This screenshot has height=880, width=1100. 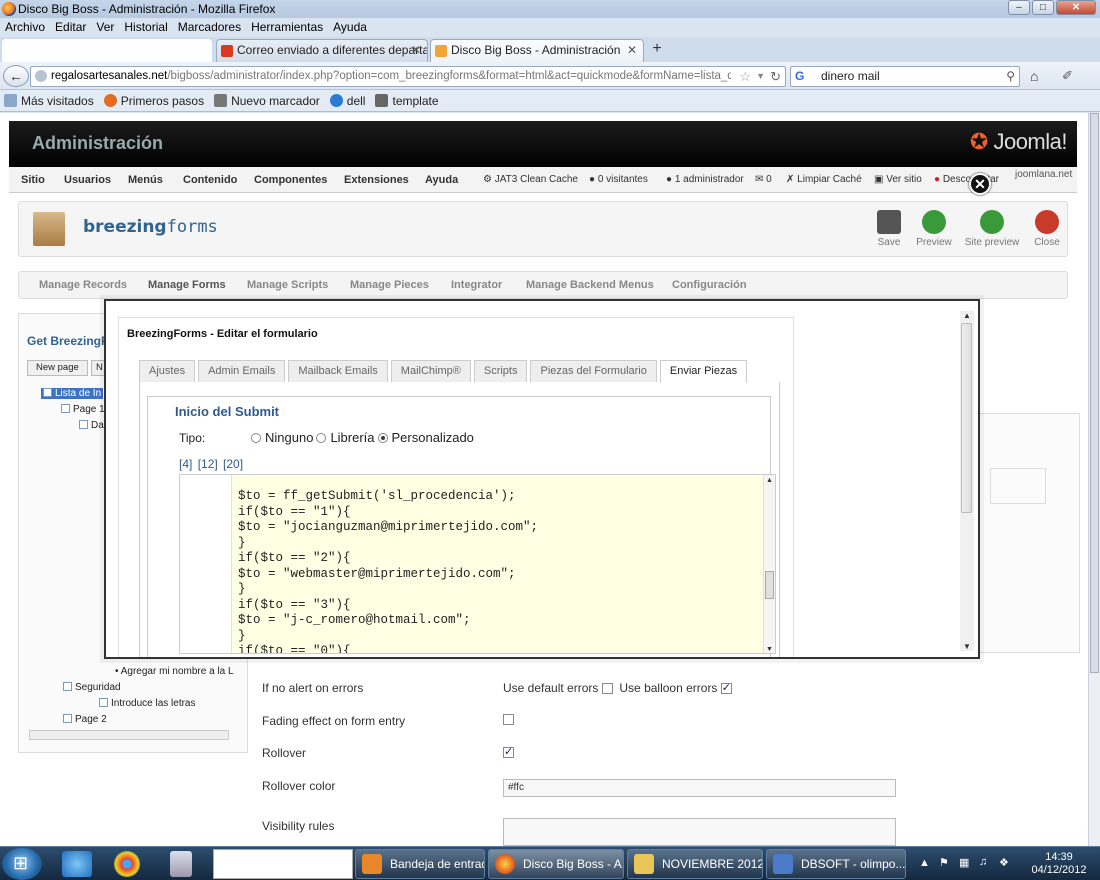 I want to click on tree-item-seguridad: Seguridad, so click(x=92, y=687).